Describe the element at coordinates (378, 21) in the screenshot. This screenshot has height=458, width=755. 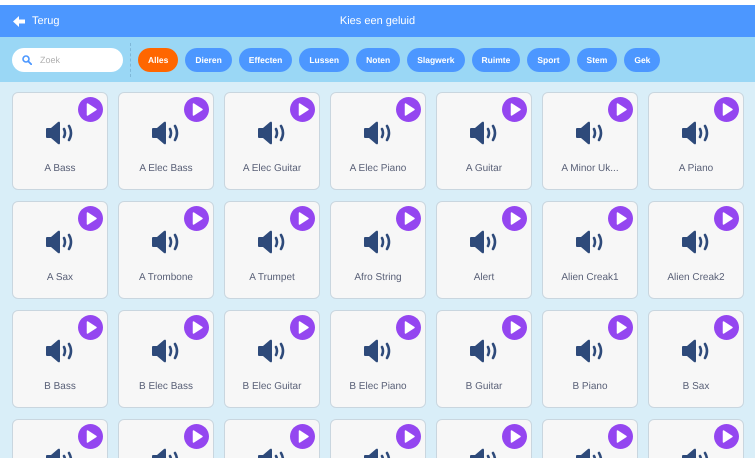
I see `window-title: Kies een geluid` at that location.